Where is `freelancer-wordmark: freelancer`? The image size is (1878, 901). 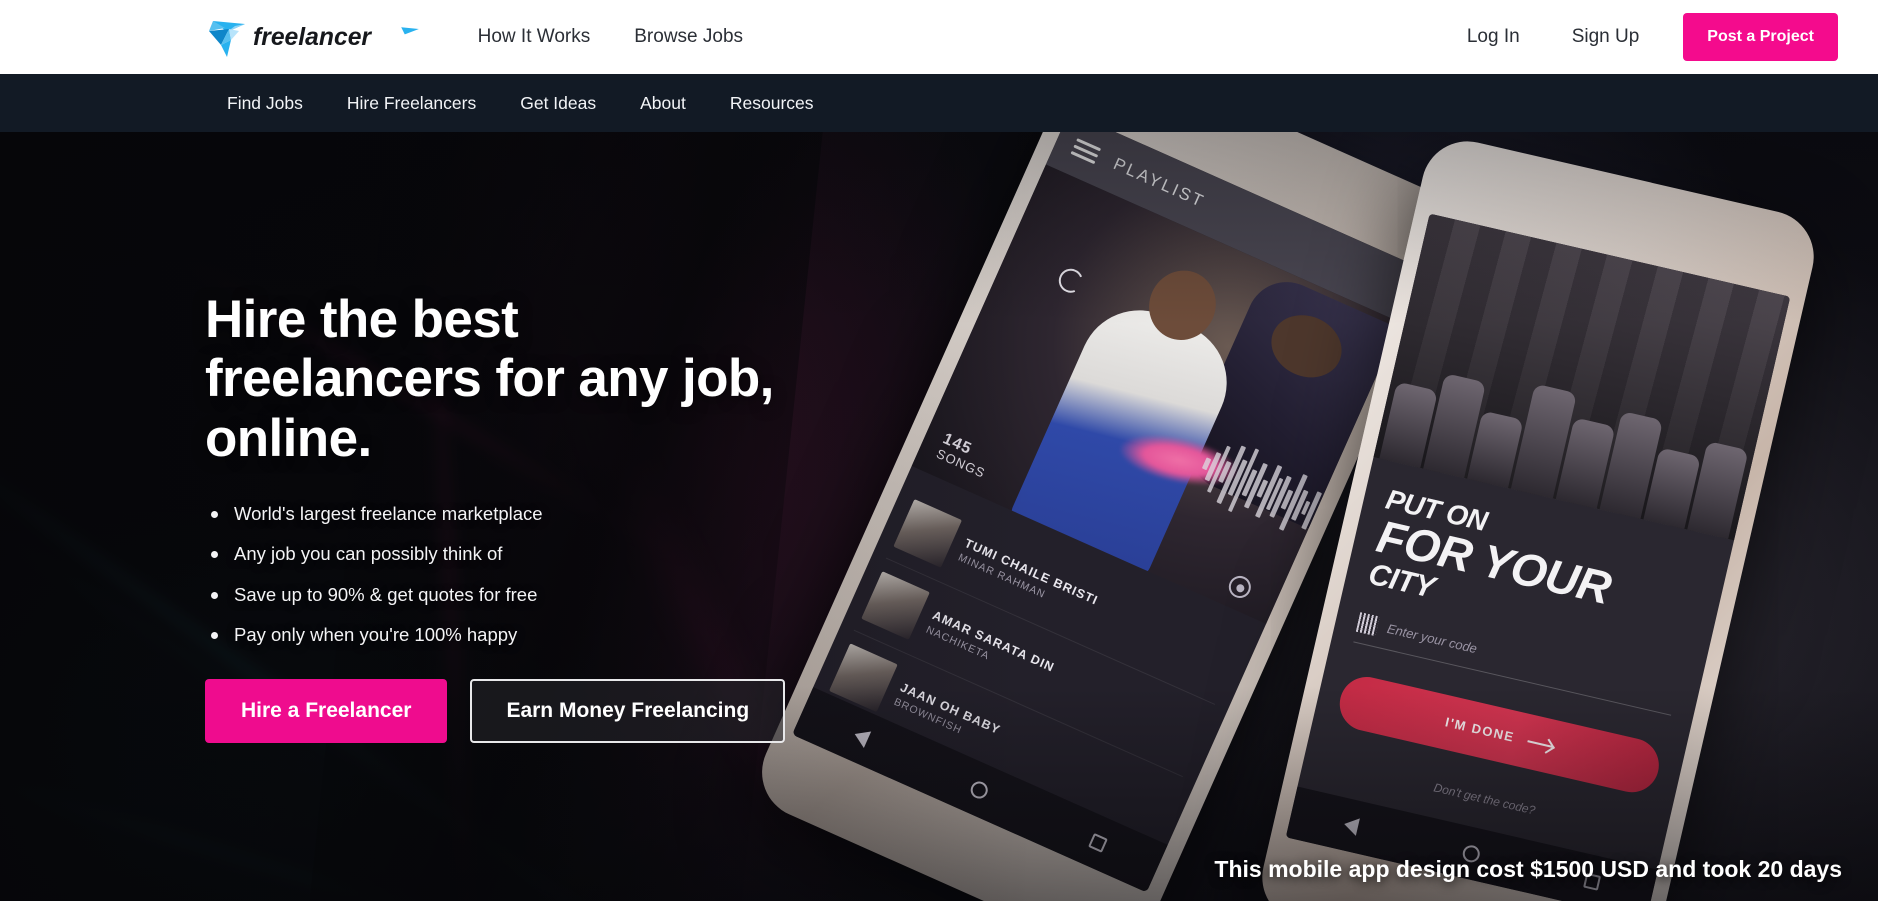 freelancer-wordmark: freelancer is located at coordinates (336, 37).